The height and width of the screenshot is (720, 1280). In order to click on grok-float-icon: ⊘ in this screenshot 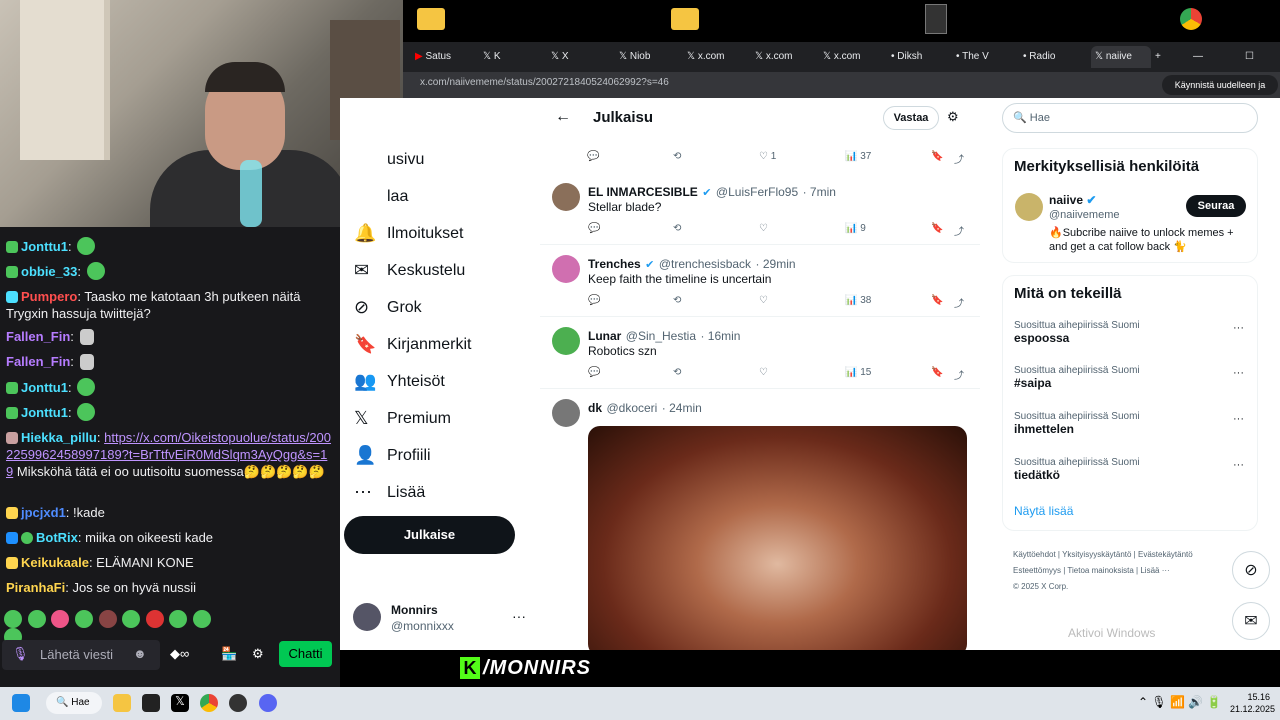, I will do `click(1251, 570)`.